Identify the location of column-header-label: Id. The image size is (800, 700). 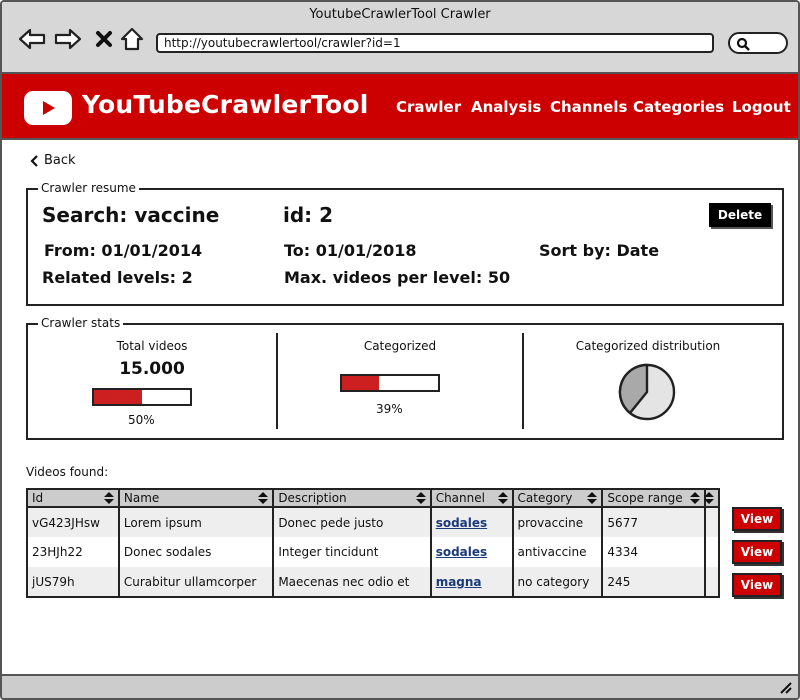
(38, 498).